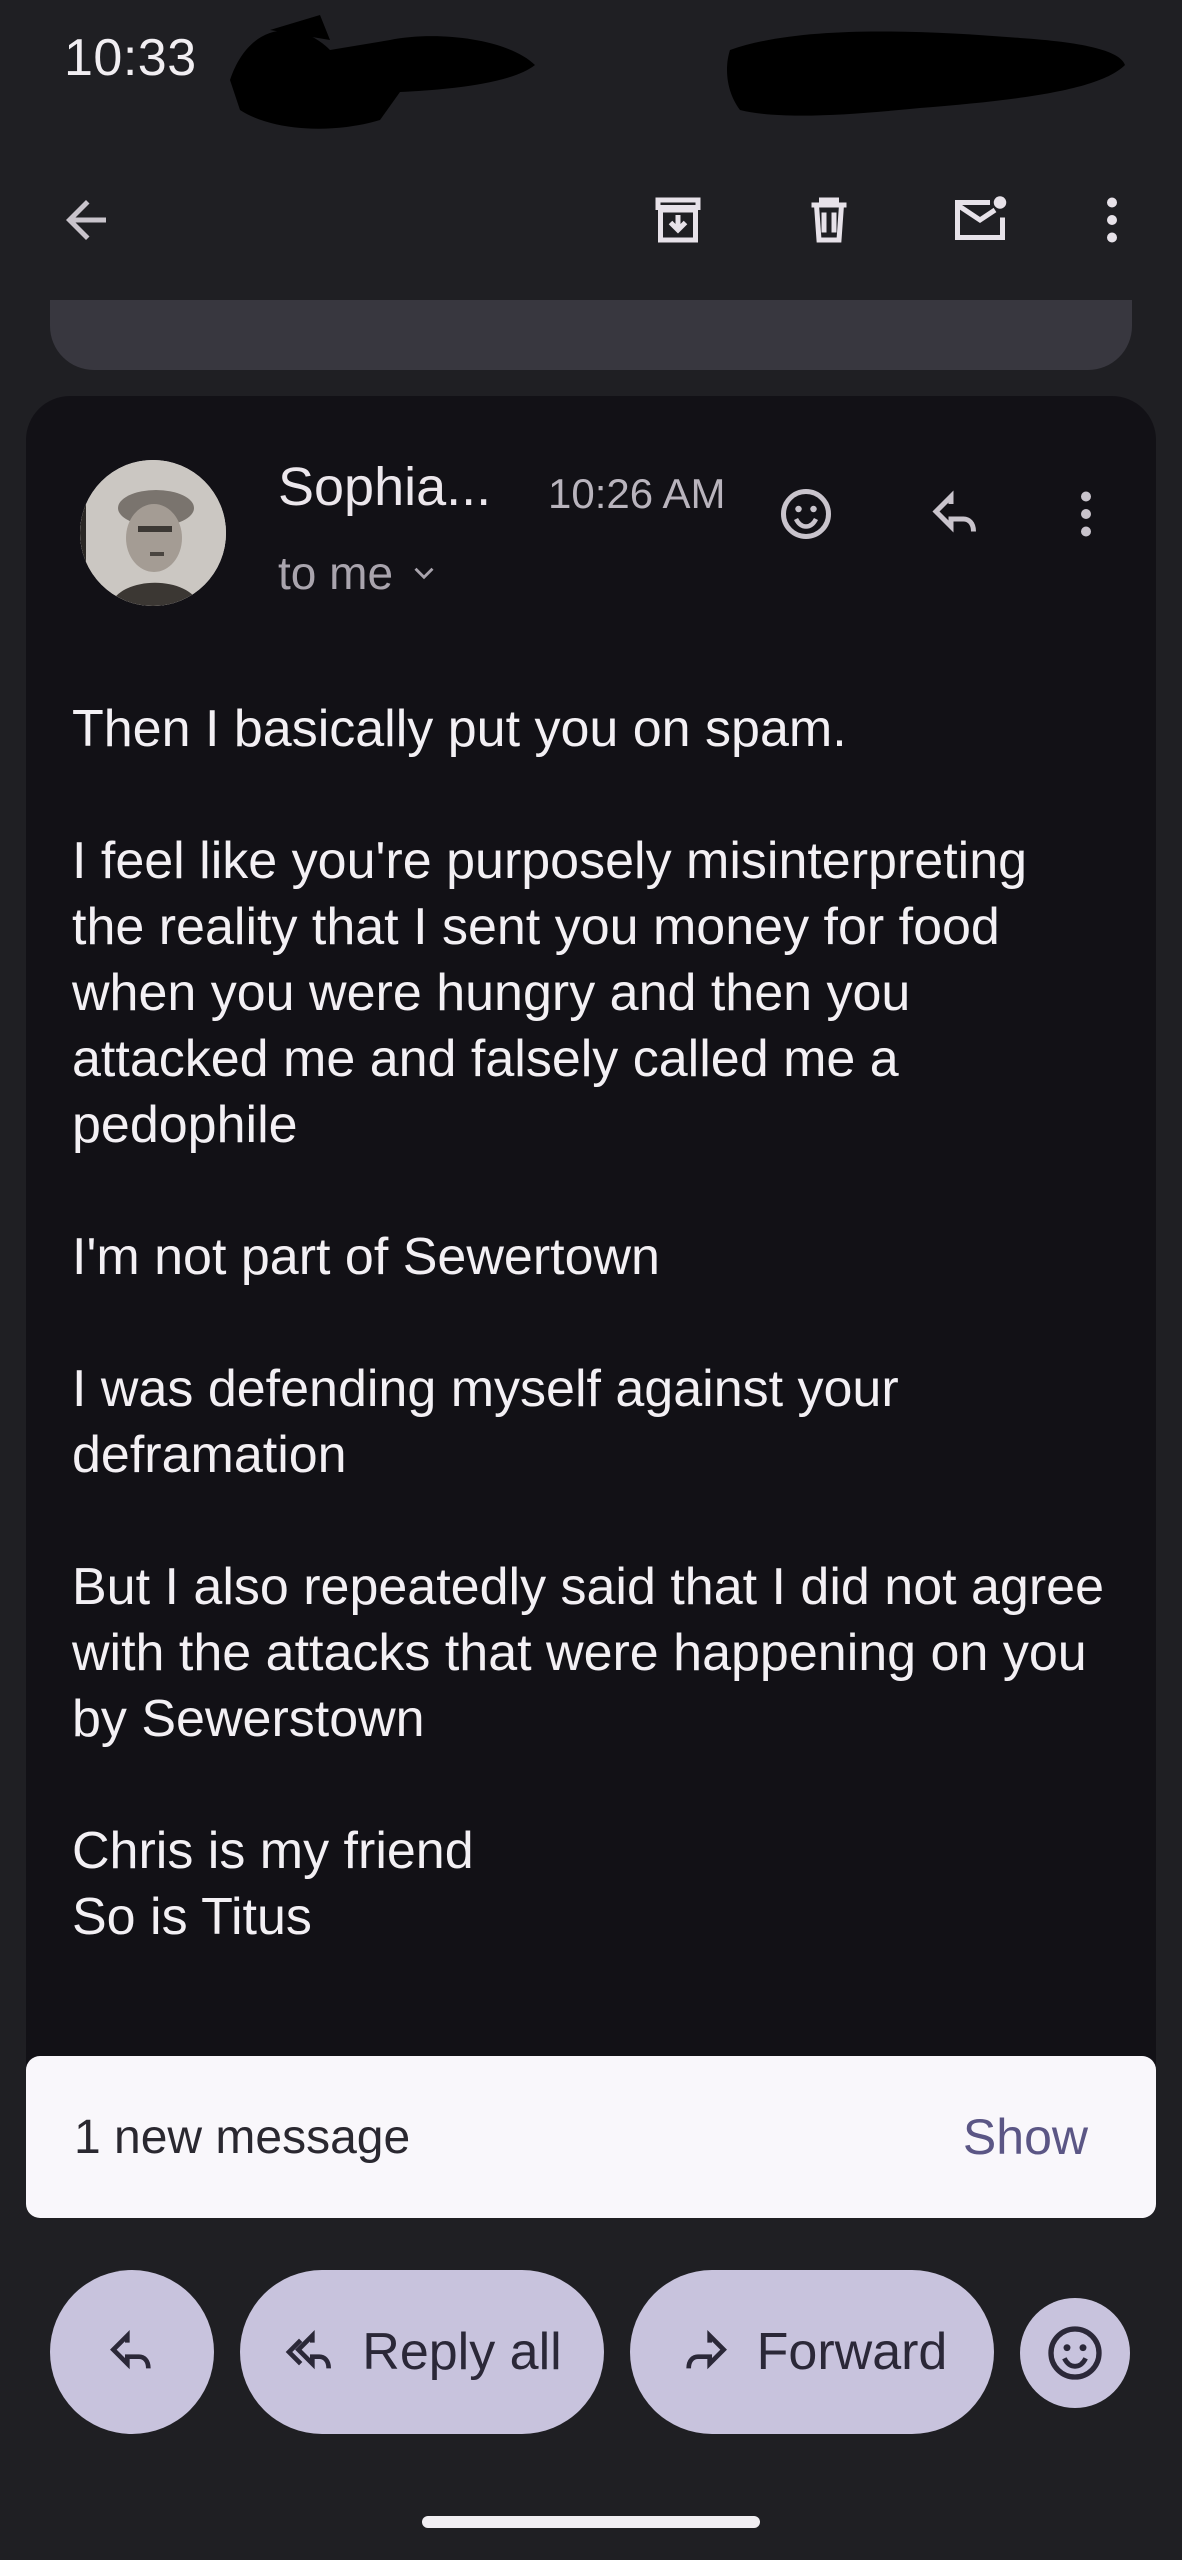  I want to click on body-paragraph: Chris is my friend, so click(273, 1851).